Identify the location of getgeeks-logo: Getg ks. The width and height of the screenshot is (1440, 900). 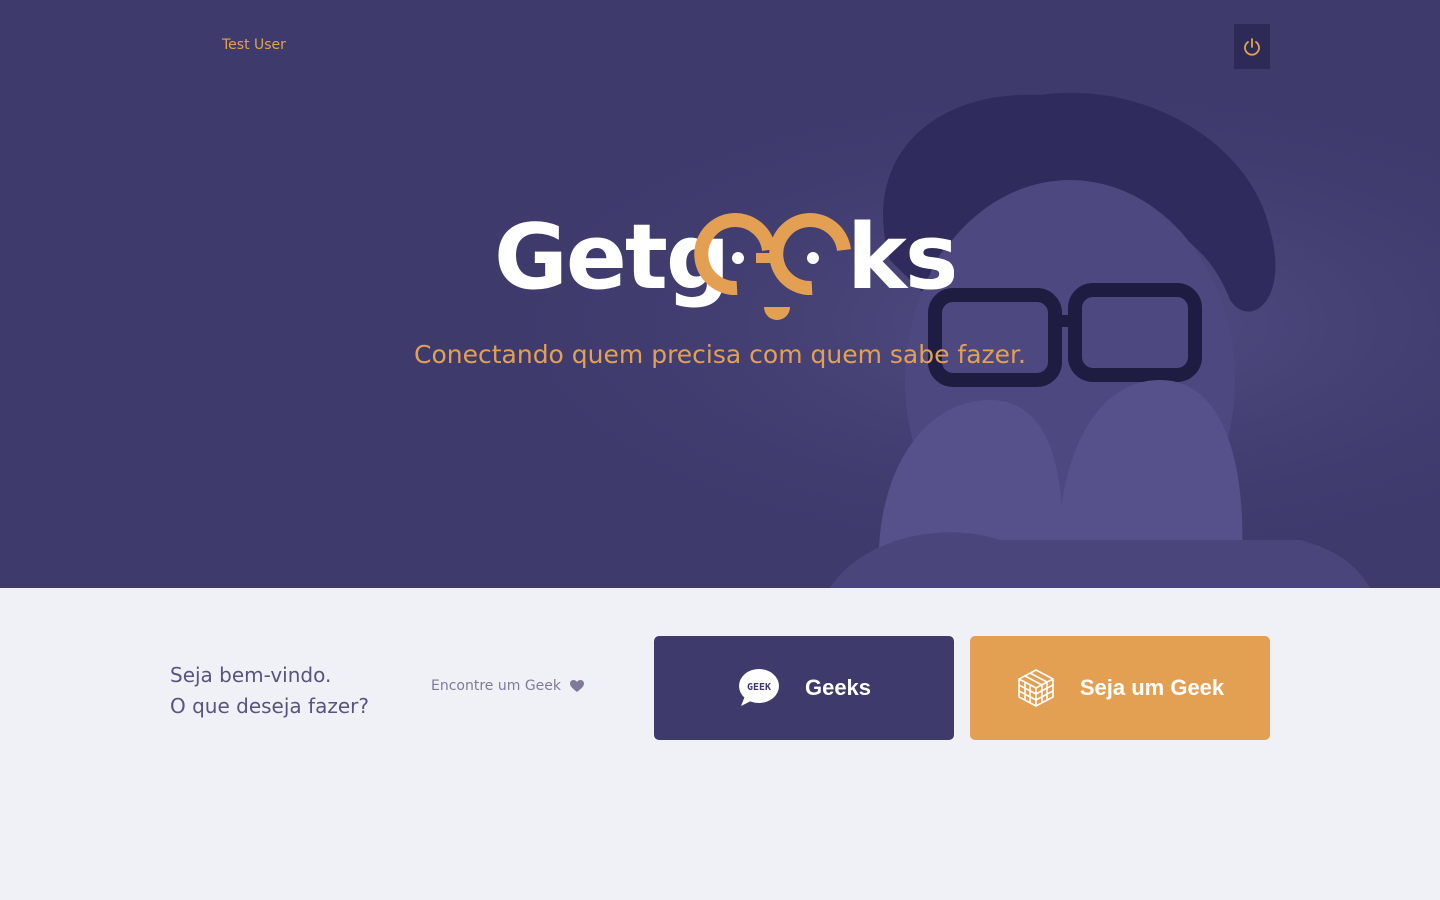
(724, 265).